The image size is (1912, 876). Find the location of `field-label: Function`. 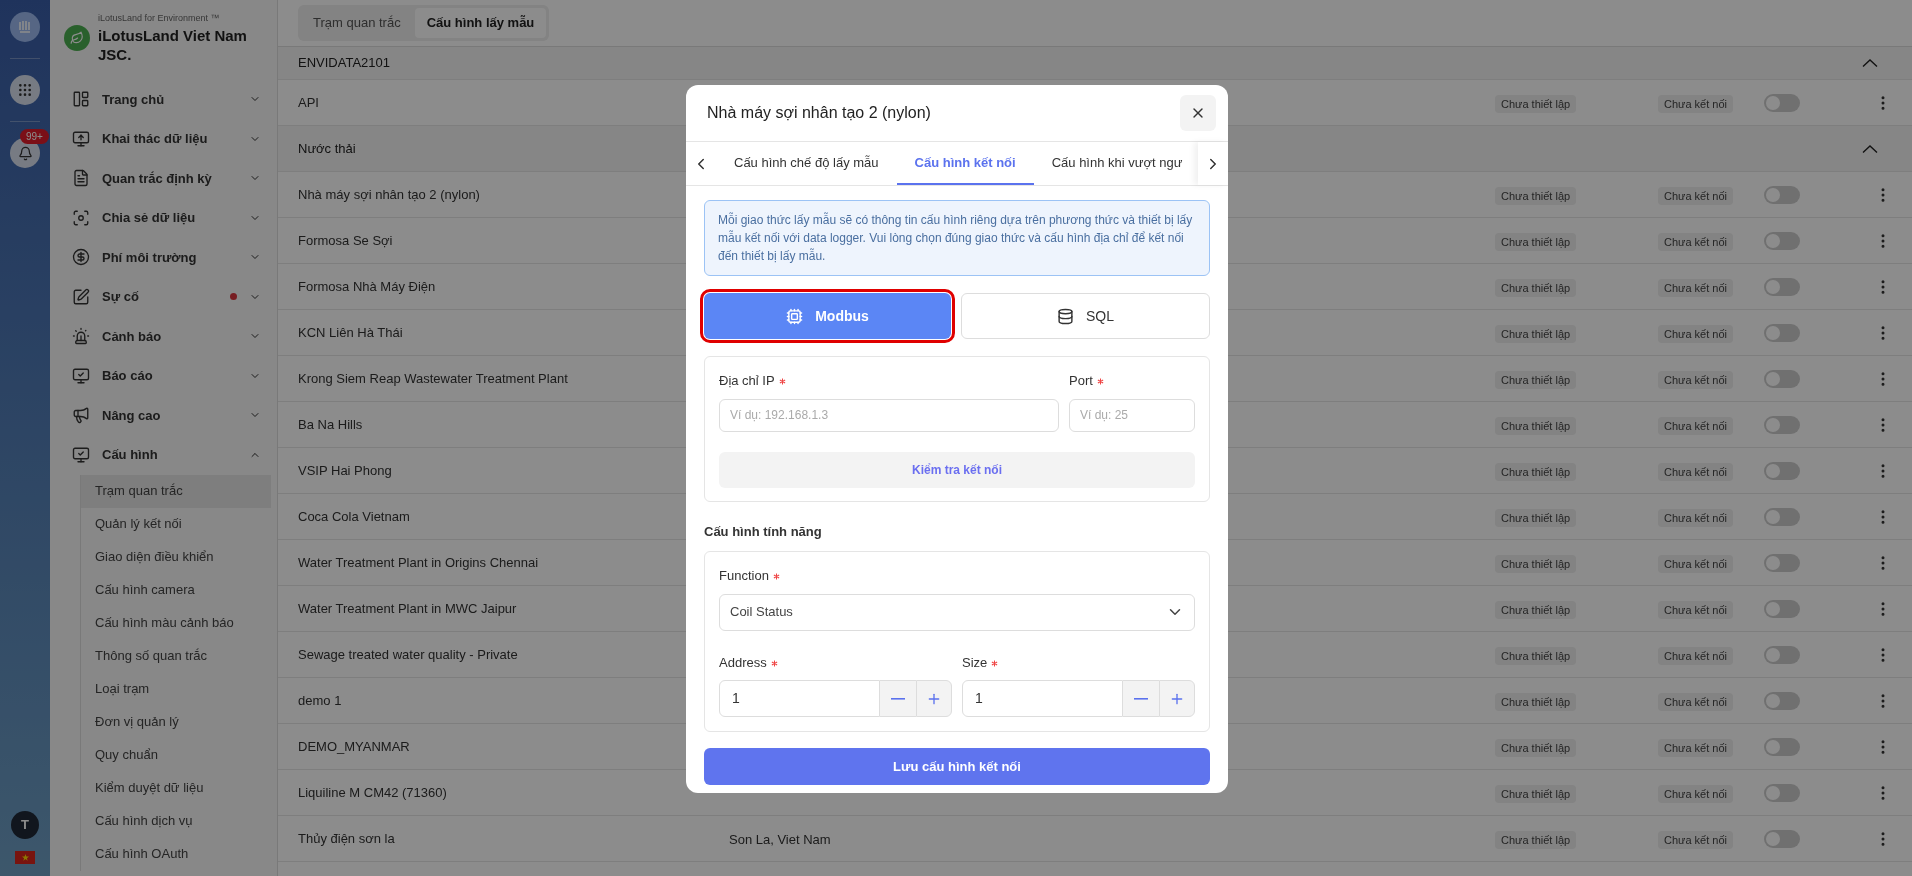

field-label: Function is located at coordinates (744, 575).